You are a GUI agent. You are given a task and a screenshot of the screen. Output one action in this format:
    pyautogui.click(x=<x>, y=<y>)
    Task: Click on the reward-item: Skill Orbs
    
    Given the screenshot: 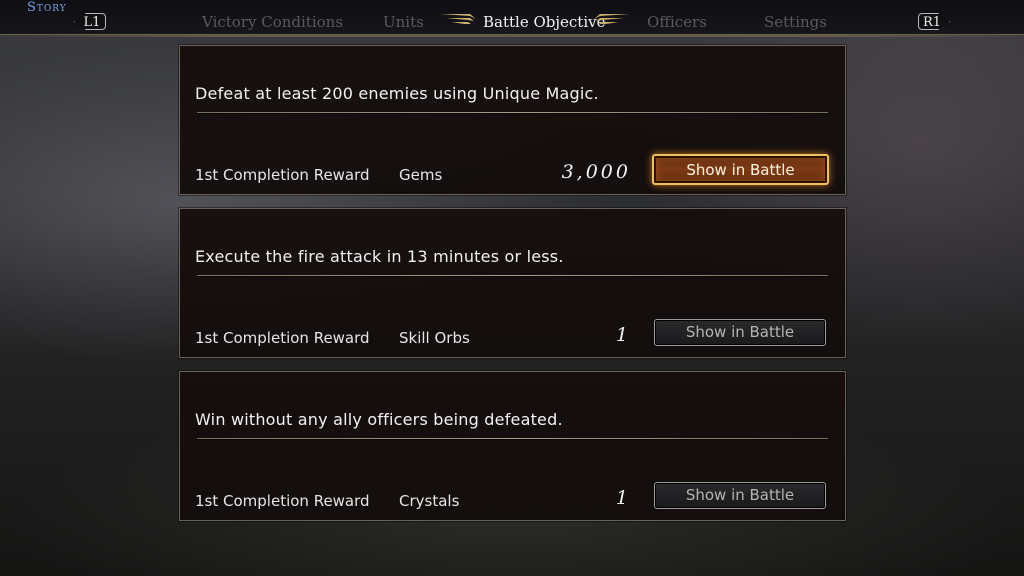 What is the action you would take?
    pyautogui.click(x=434, y=338)
    